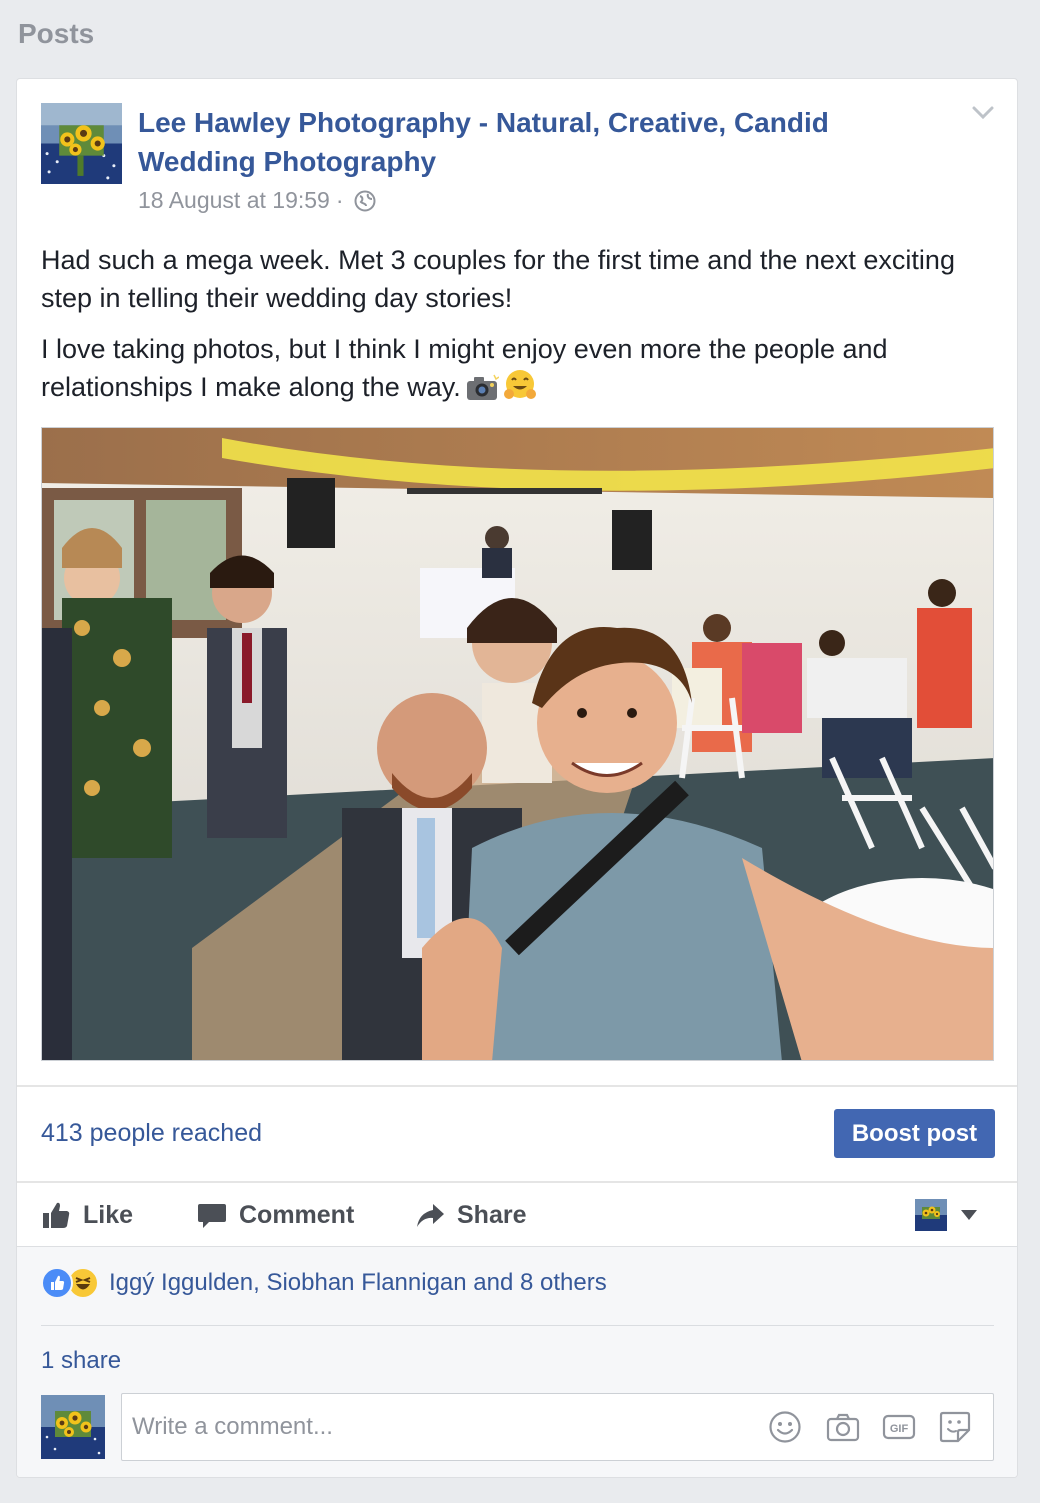  What do you see at coordinates (151, 1133) in the screenshot?
I see `people-reached-link: 413 people reached` at bounding box center [151, 1133].